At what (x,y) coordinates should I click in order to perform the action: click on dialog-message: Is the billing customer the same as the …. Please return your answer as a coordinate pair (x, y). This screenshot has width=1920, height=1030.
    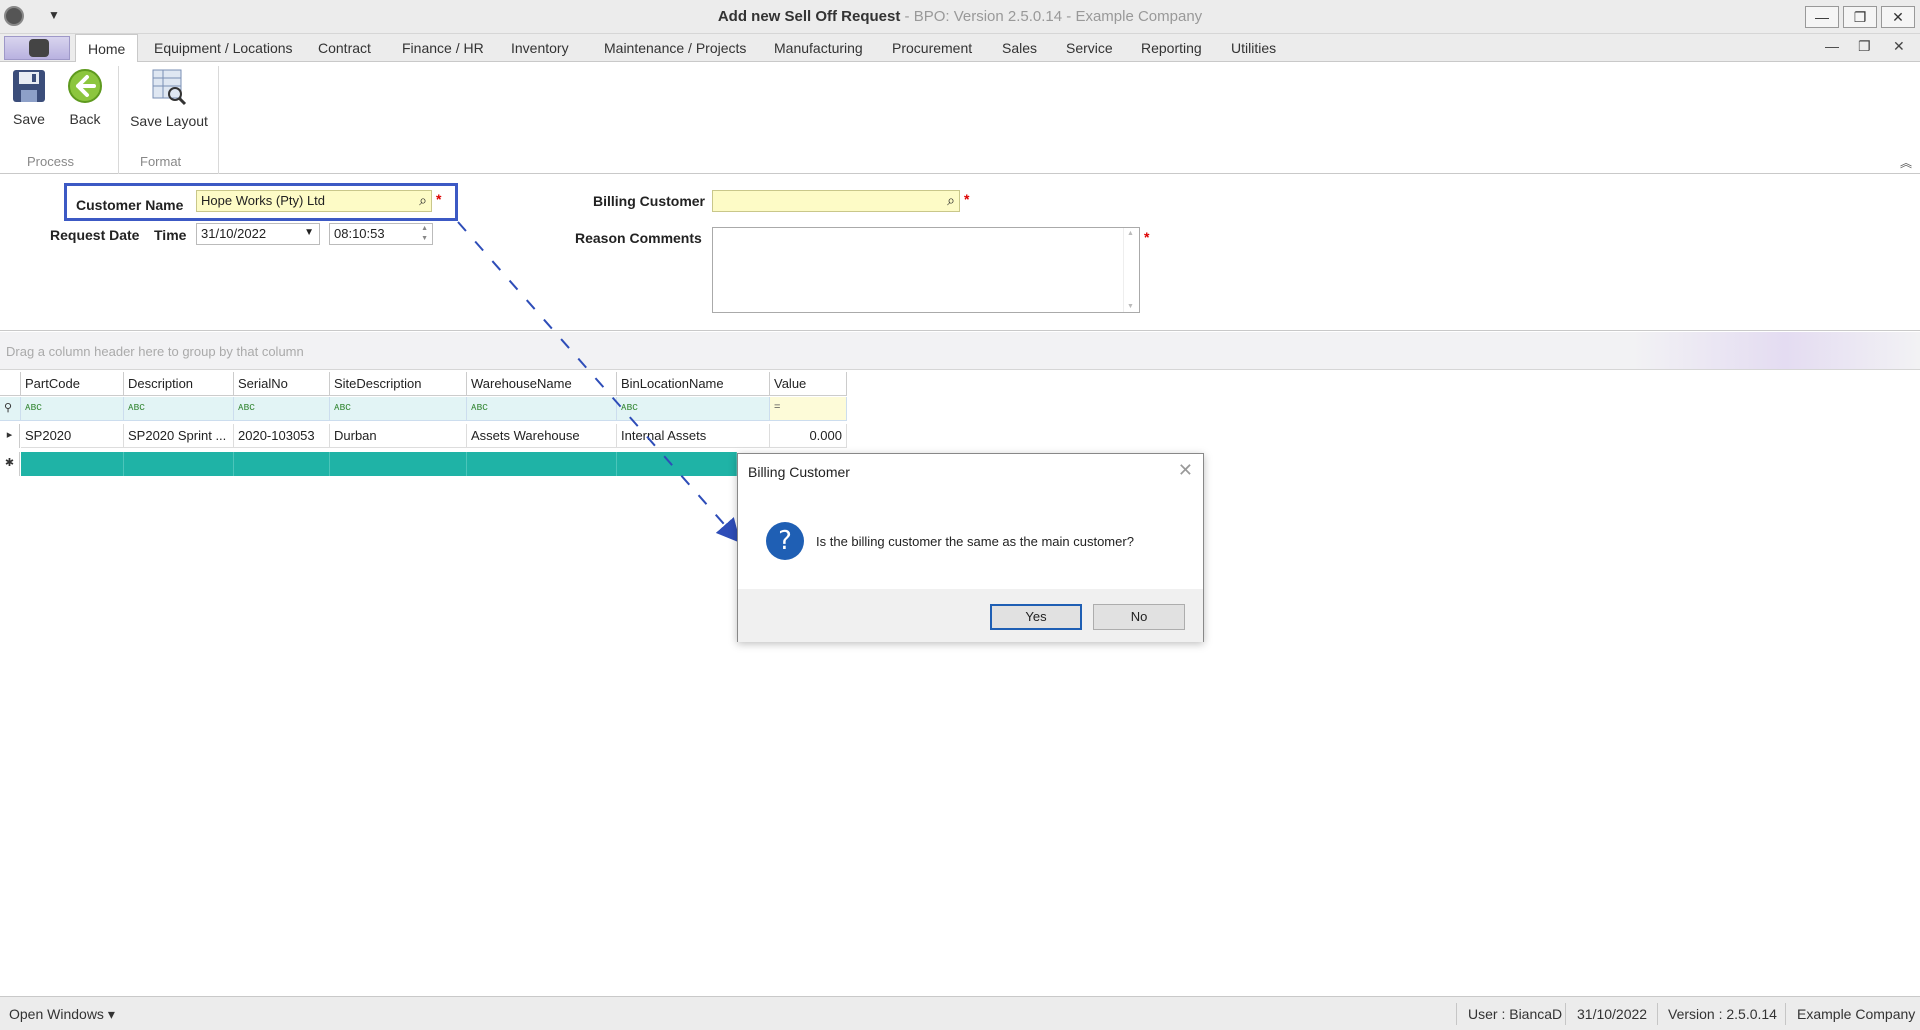
    Looking at the image, I should click on (975, 541).